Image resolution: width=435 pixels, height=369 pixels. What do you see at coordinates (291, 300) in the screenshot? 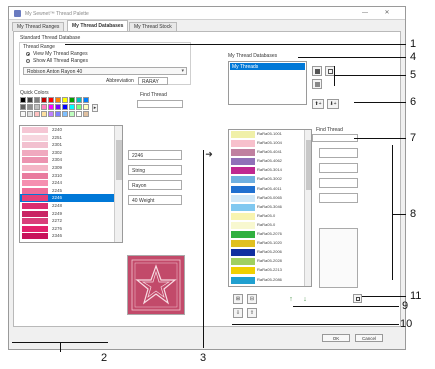
I see `move-up-icon: ↑` at bounding box center [291, 300].